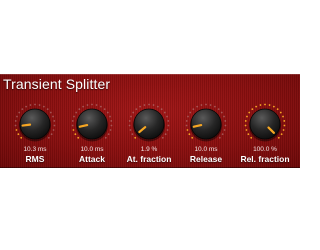  Describe the element at coordinates (206, 149) in the screenshot. I see `release-value: 10.0 ms` at that location.